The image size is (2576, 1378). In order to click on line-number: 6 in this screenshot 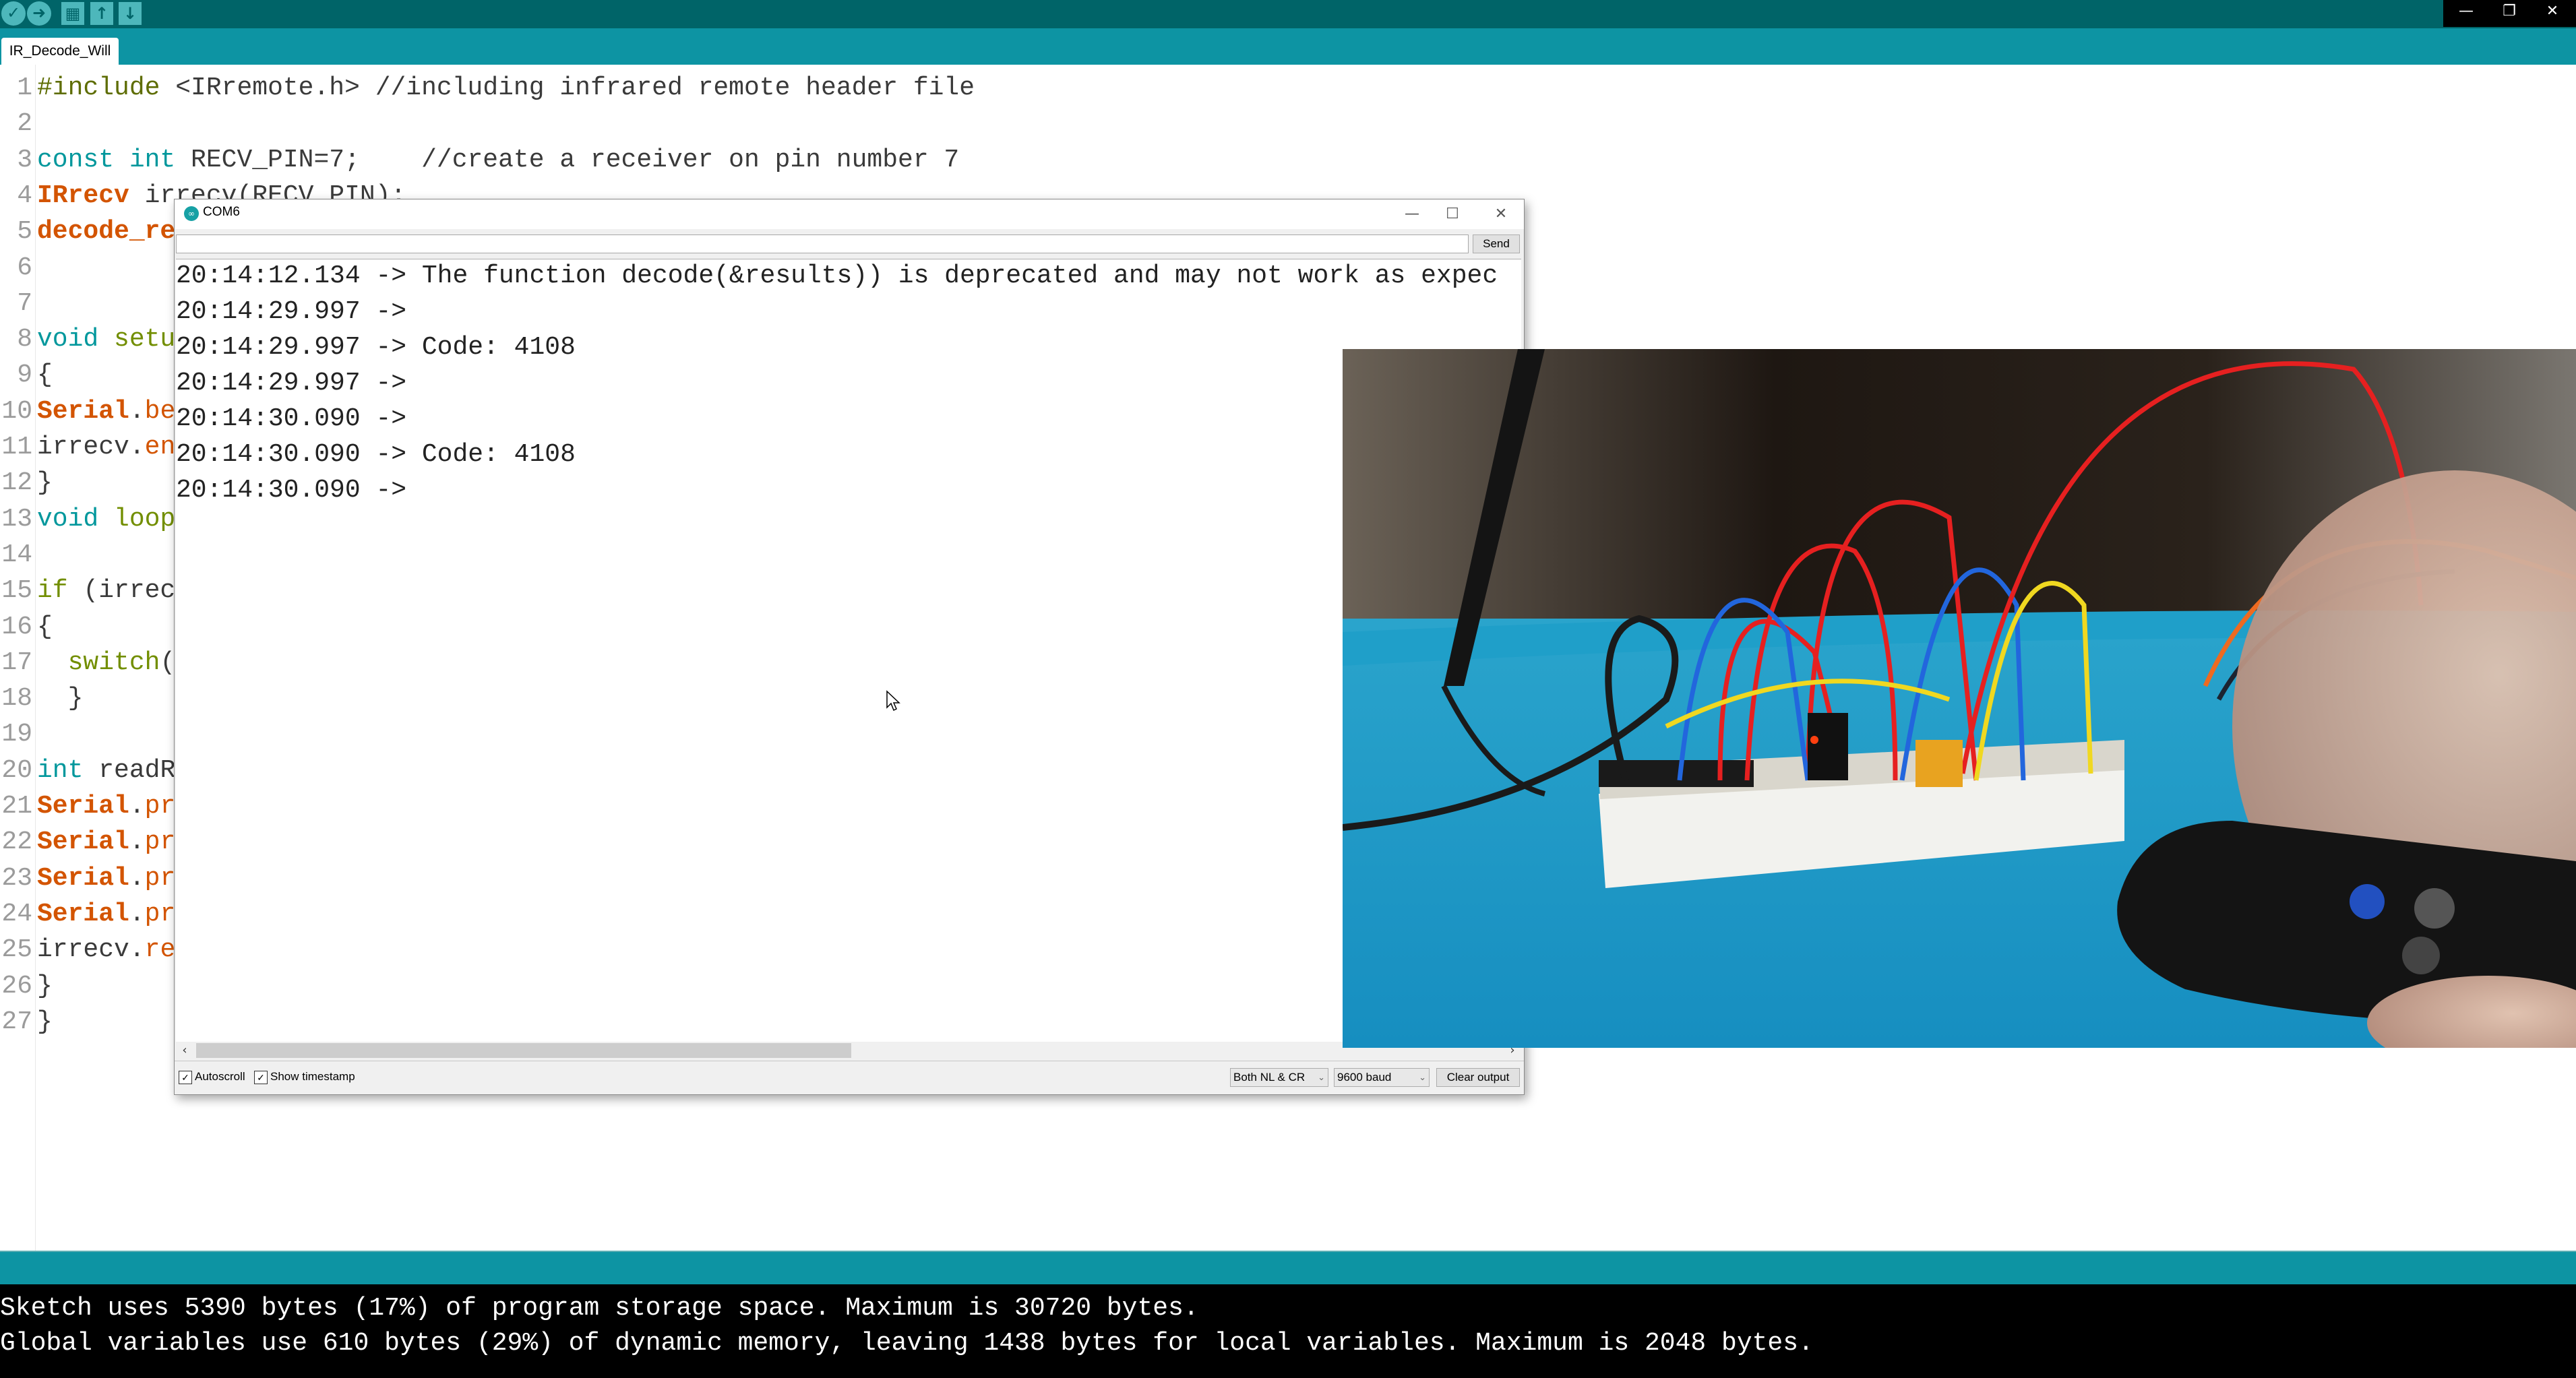, I will do `click(24, 267)`.